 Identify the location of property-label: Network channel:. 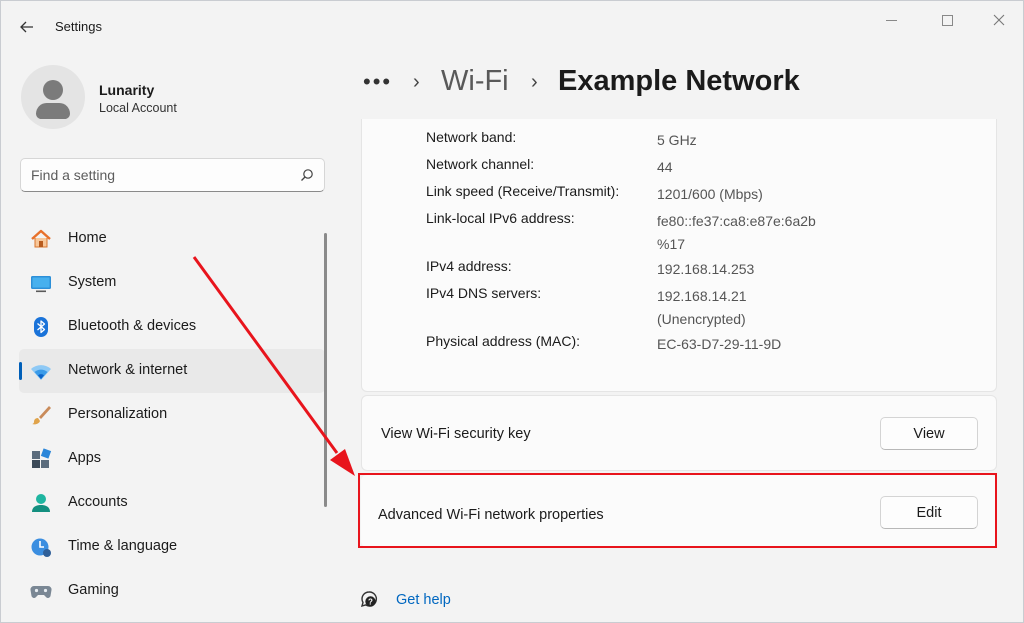
(480, 164).